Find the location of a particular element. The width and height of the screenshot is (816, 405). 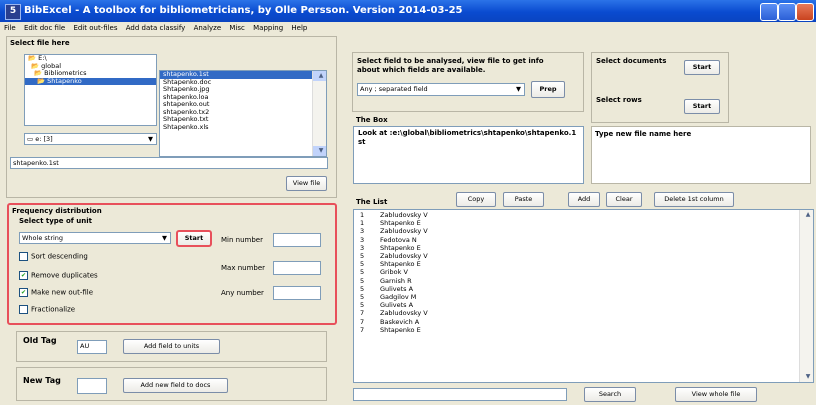

select-docs-rows-panel: Select documents Start Select rows Start is located at coordinates (660, 87).